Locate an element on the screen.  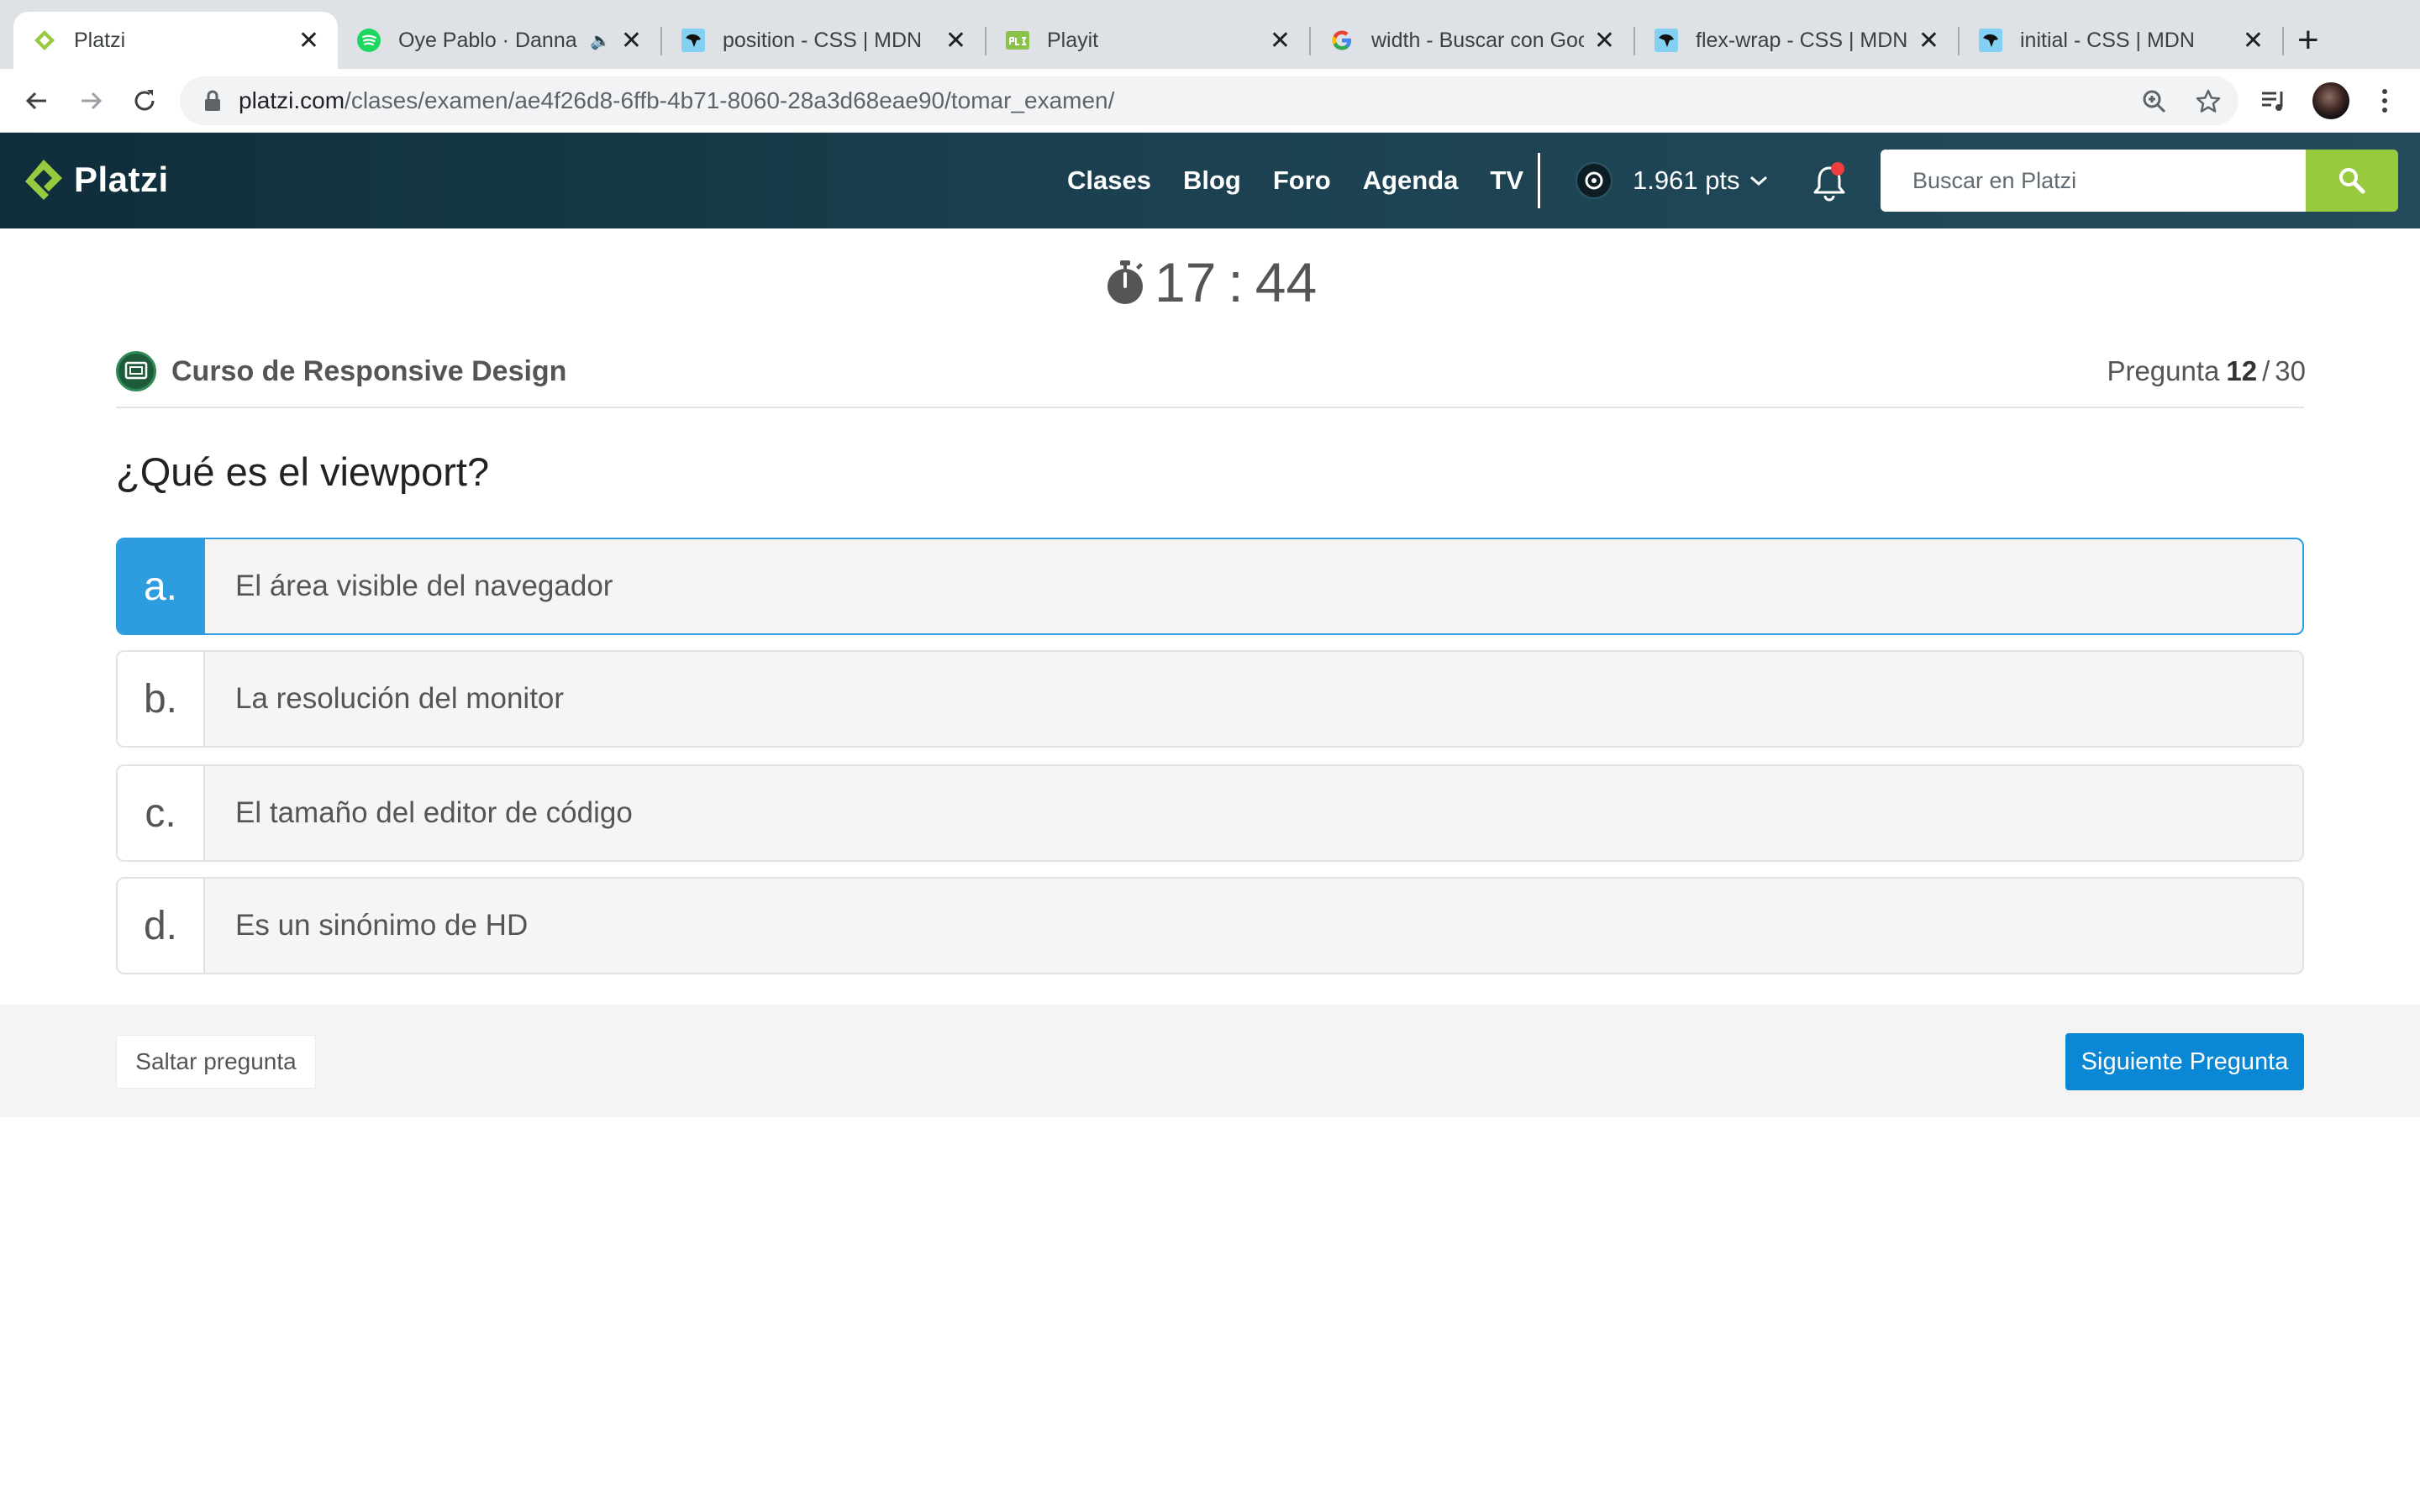
search-button is located at coordinates (2352, 181).